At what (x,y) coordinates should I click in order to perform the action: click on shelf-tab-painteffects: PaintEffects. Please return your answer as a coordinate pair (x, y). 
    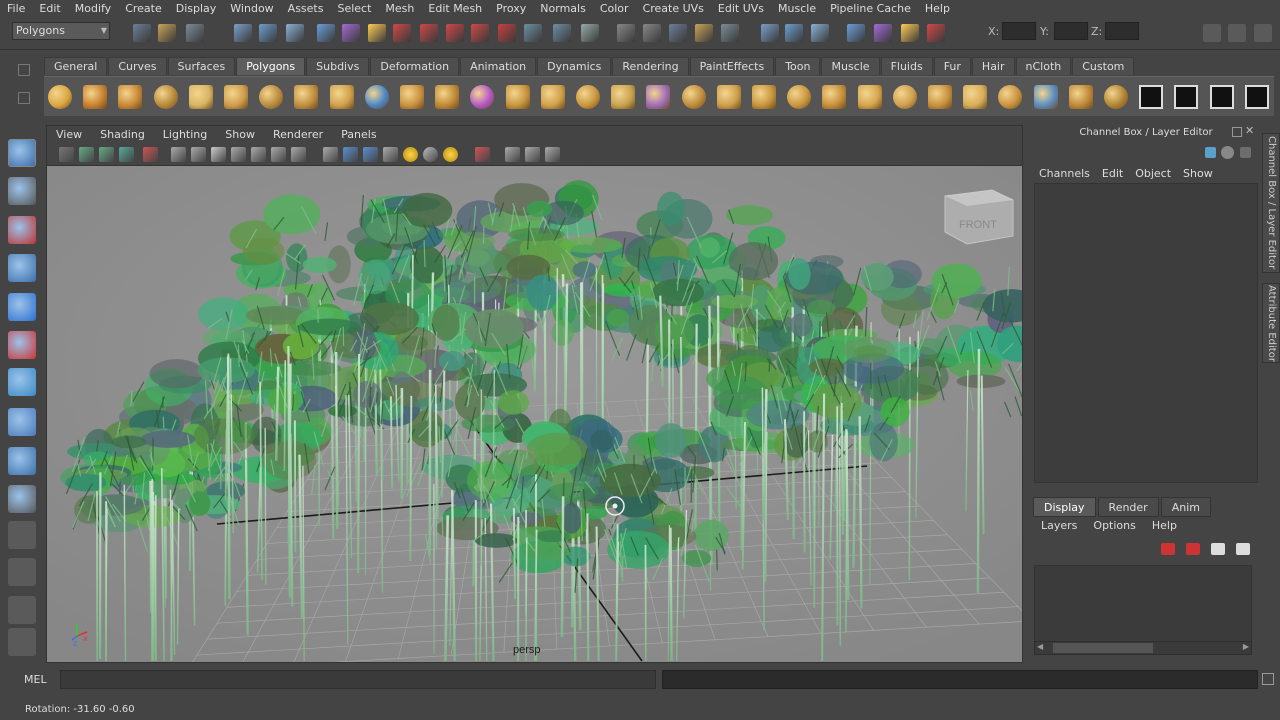
    Looking at the image, I should click on (732, 66).